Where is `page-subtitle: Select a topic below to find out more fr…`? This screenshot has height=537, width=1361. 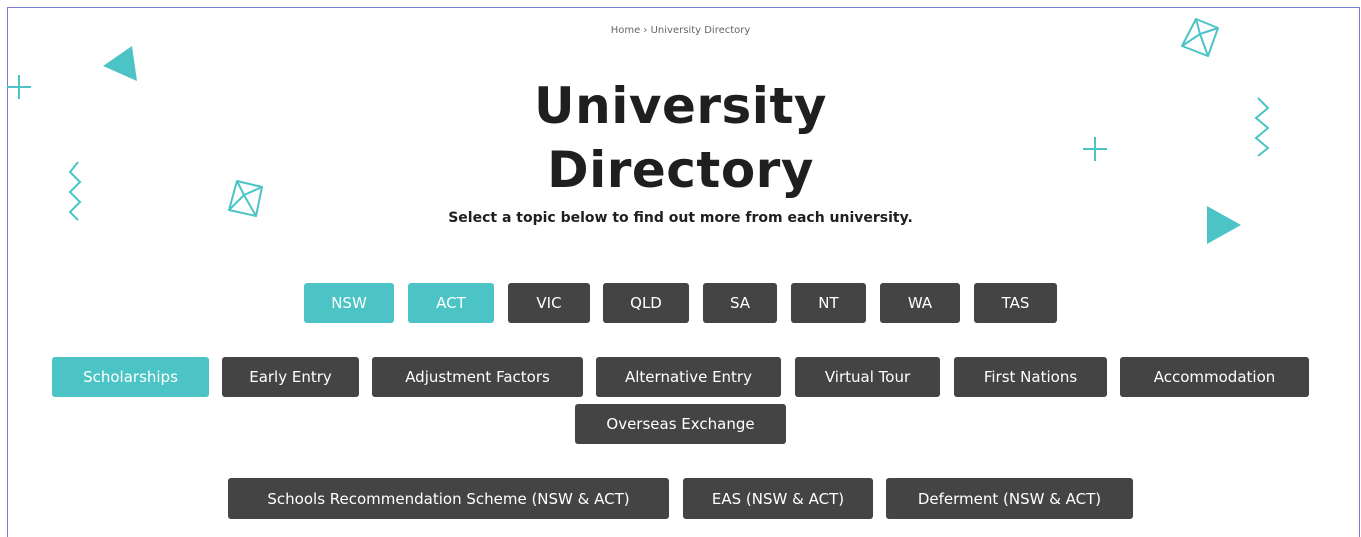
page-subtitle: Select a topic below to find out more fr… is located at coordinates (680, 218).